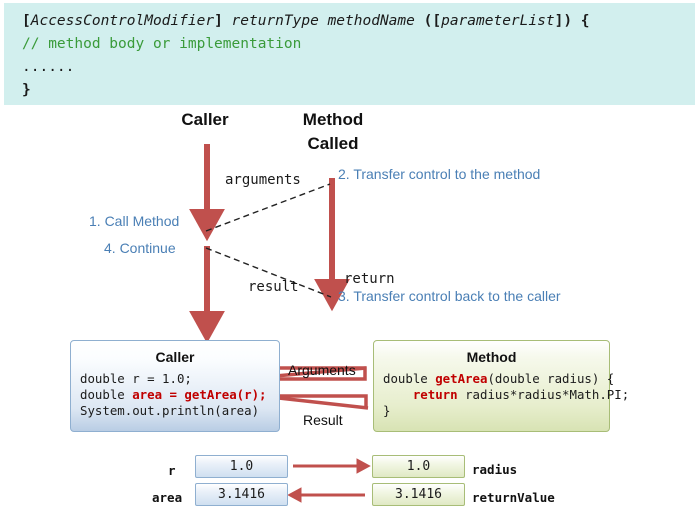 This screenshot has height=506, width=695. I want to click on flow-label-result: result, so click(273, 287).